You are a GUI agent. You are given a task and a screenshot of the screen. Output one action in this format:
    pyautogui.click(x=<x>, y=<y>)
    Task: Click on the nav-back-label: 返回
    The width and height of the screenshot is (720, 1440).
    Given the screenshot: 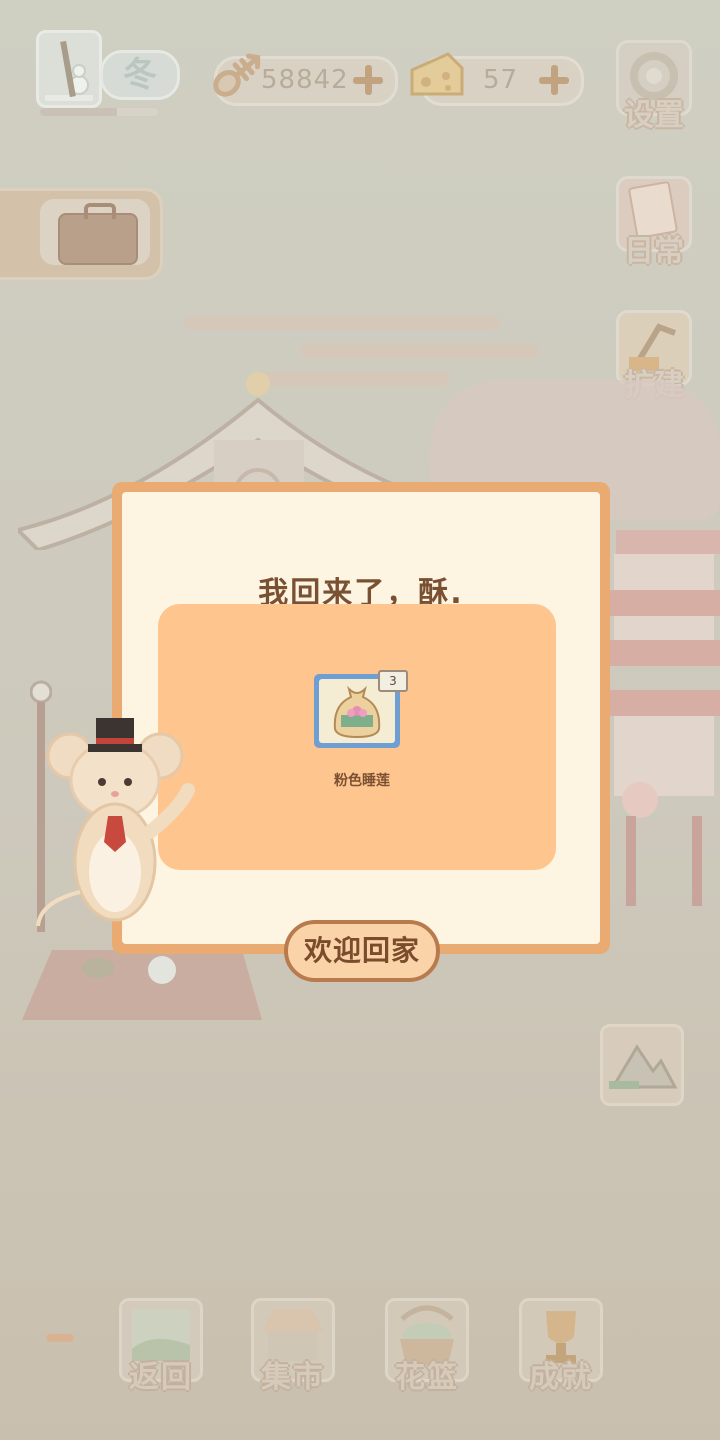 What is the action you would take?
    pyautogui.click(x=161, y=1377)
    